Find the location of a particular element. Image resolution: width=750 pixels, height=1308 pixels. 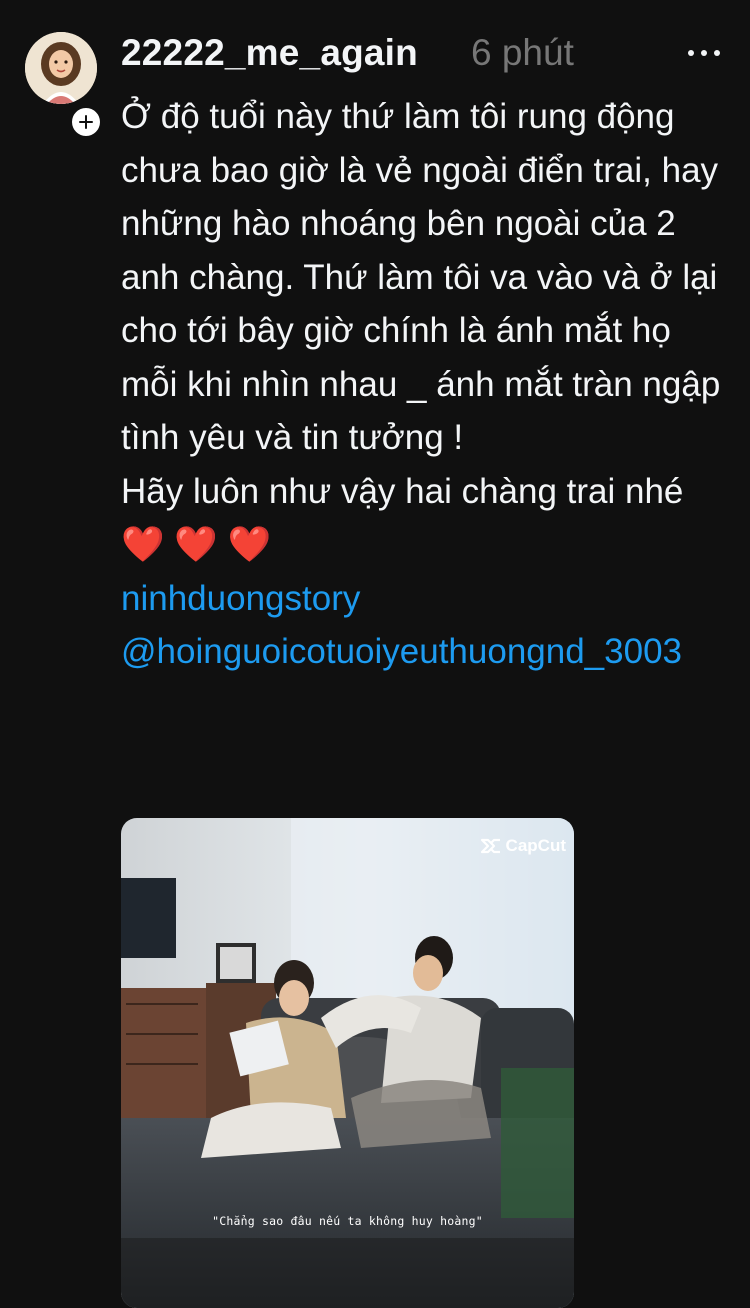

capcut-logo-icon is located at coordinates (490, 846).